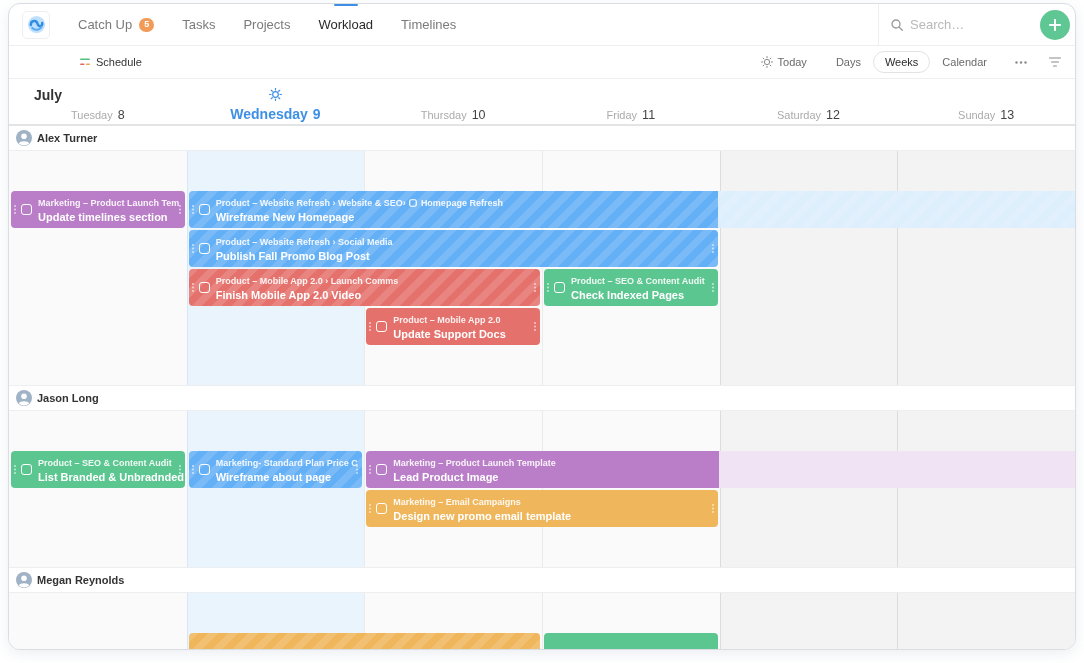 The height and width of the screenshot is (663, 1084). What do you see at coordinates (267, 24) in the screenshot?
I see `nav-tab: Projects` at bounding box center [267, 24].